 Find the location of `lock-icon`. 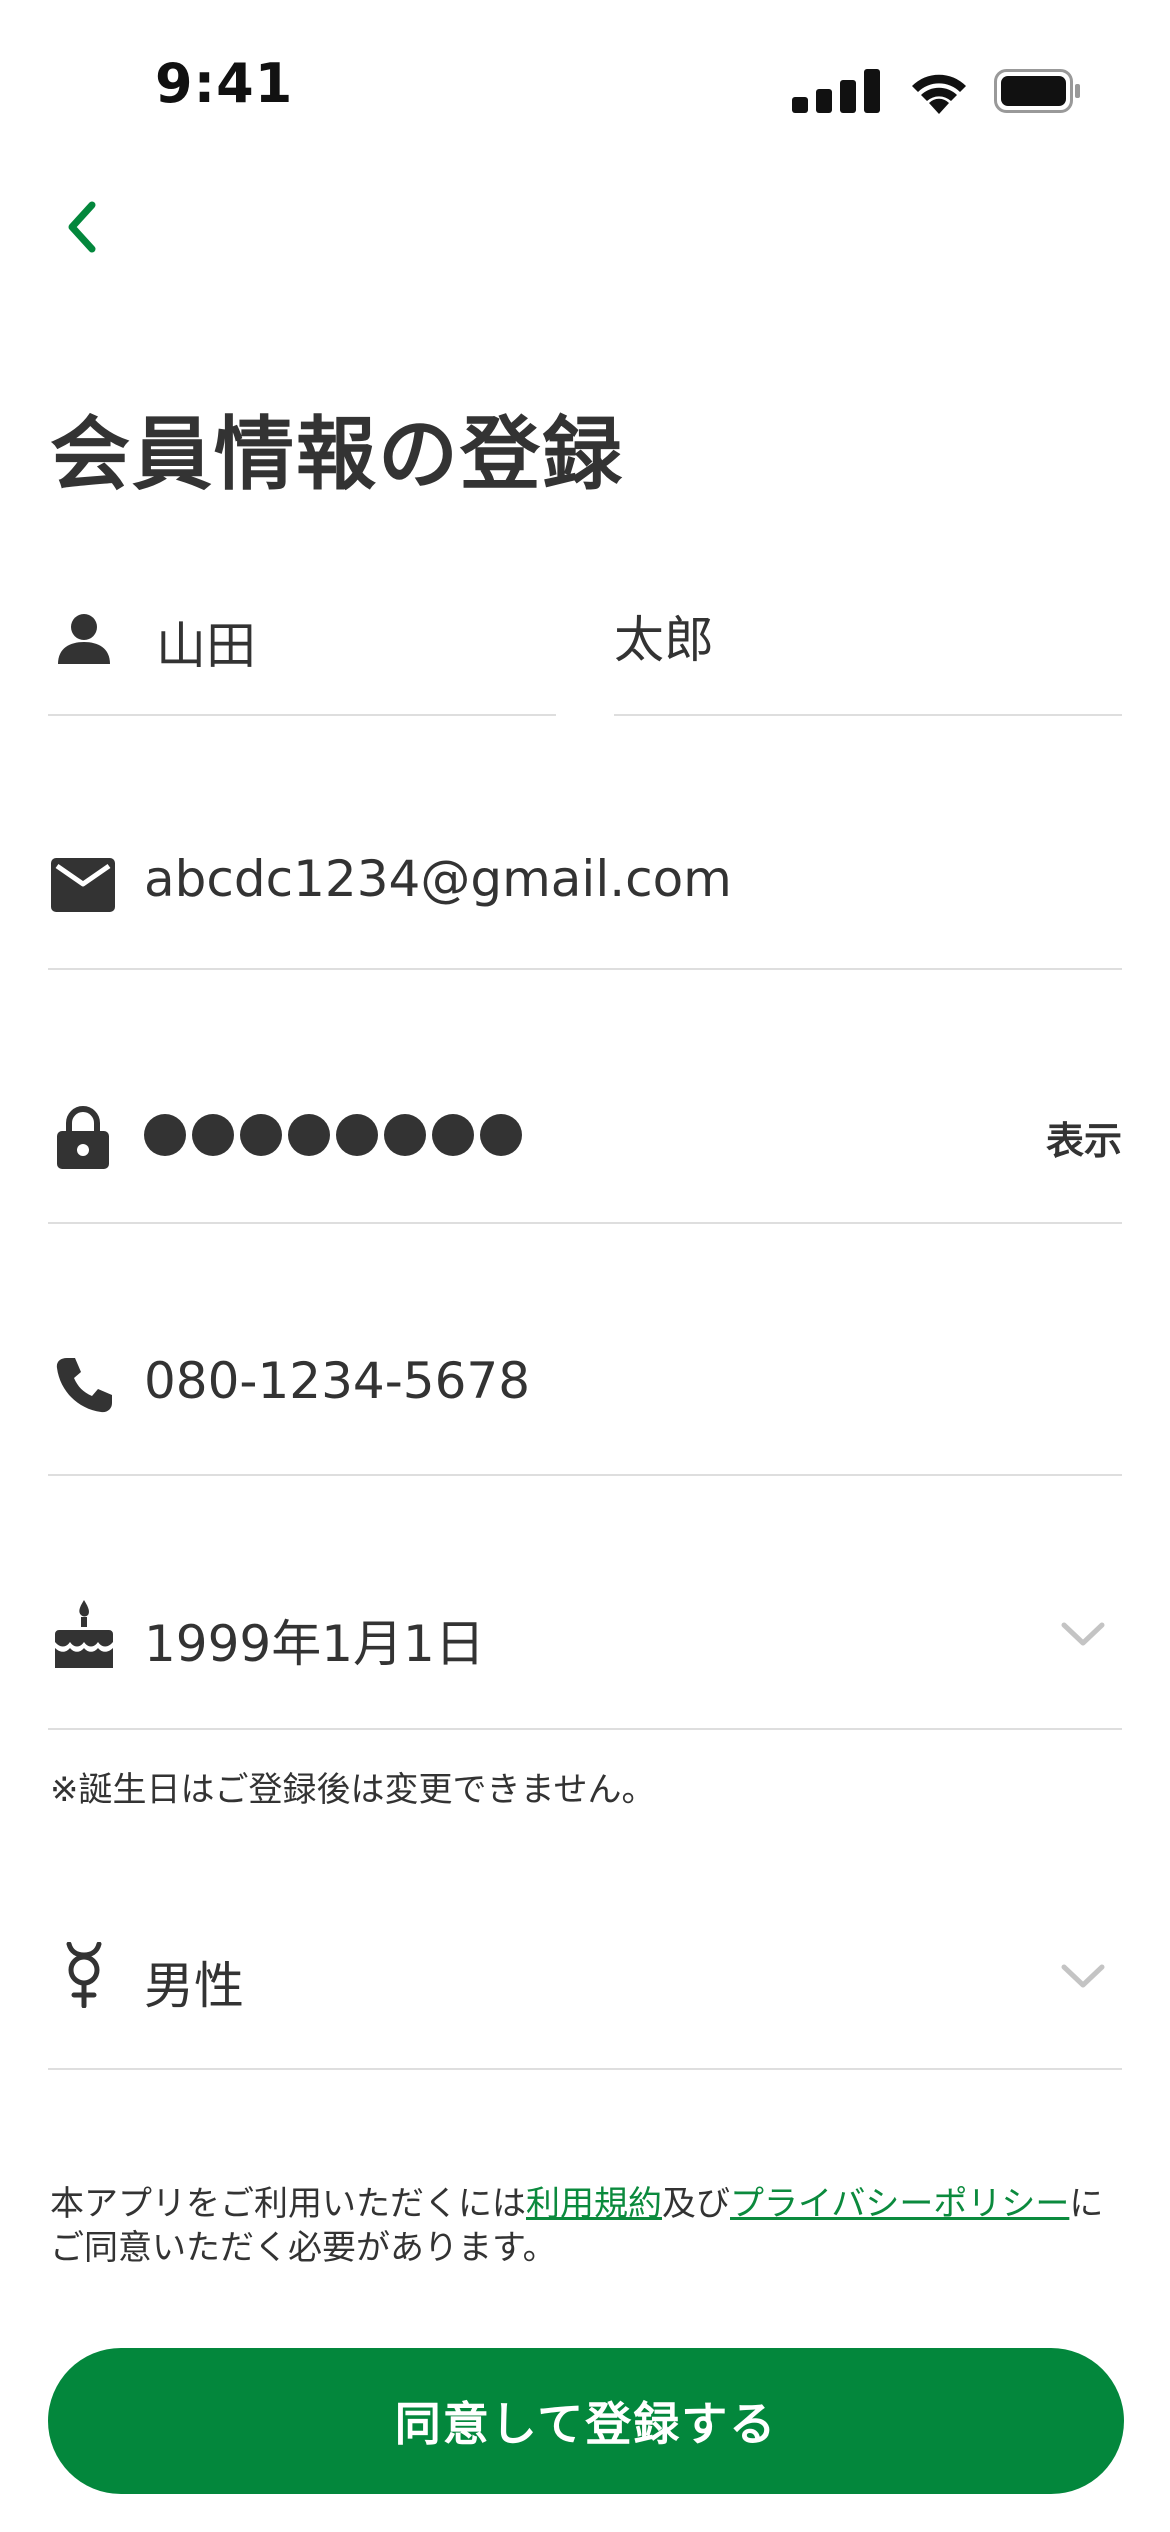

lock-icon is located at coordinates (83, 1137).